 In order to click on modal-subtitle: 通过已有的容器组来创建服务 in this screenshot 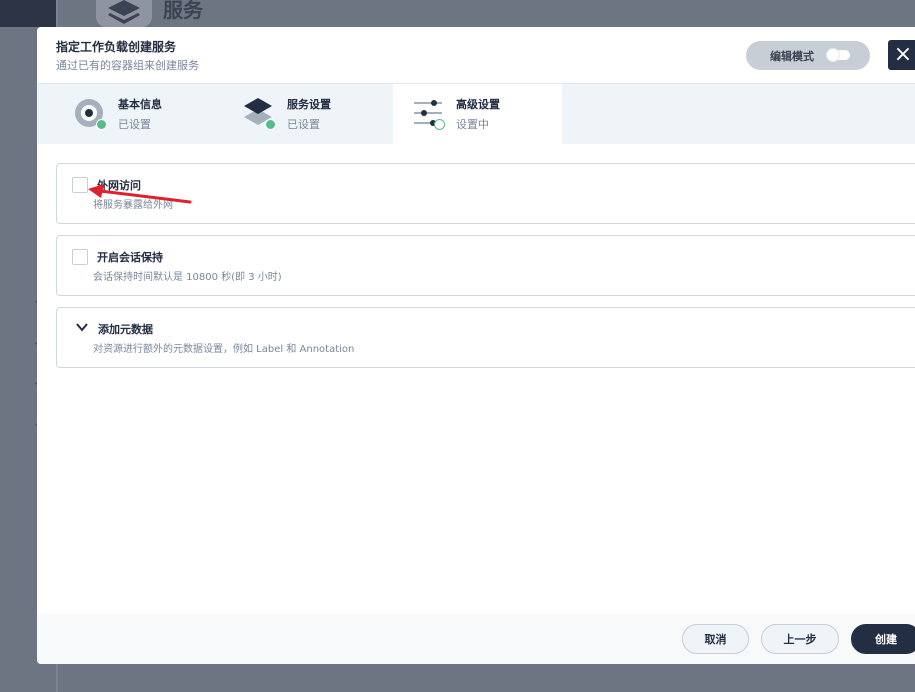, I will do `click(127, 65)`.